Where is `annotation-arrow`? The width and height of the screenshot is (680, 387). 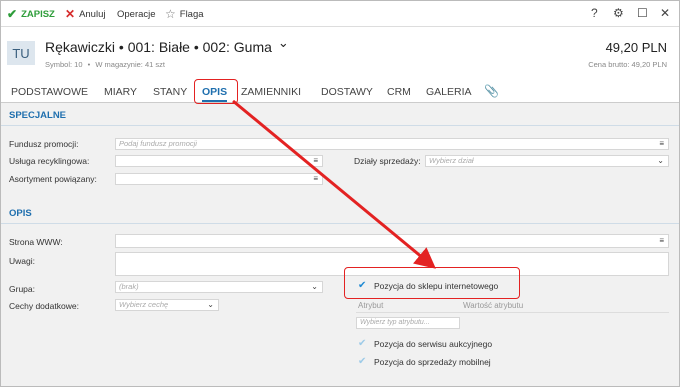
annotation-arrow is located at coordinates (334, 184).